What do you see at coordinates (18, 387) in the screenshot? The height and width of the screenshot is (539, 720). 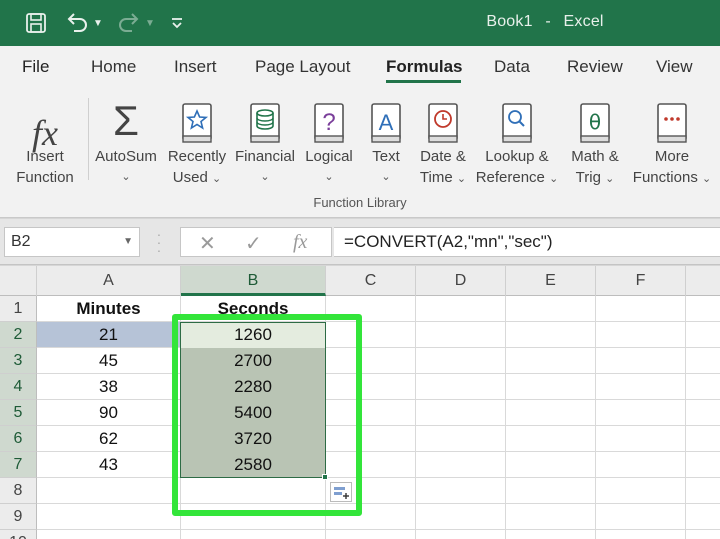 I see `row-header-4: 4` at bounding box center [18, 387].